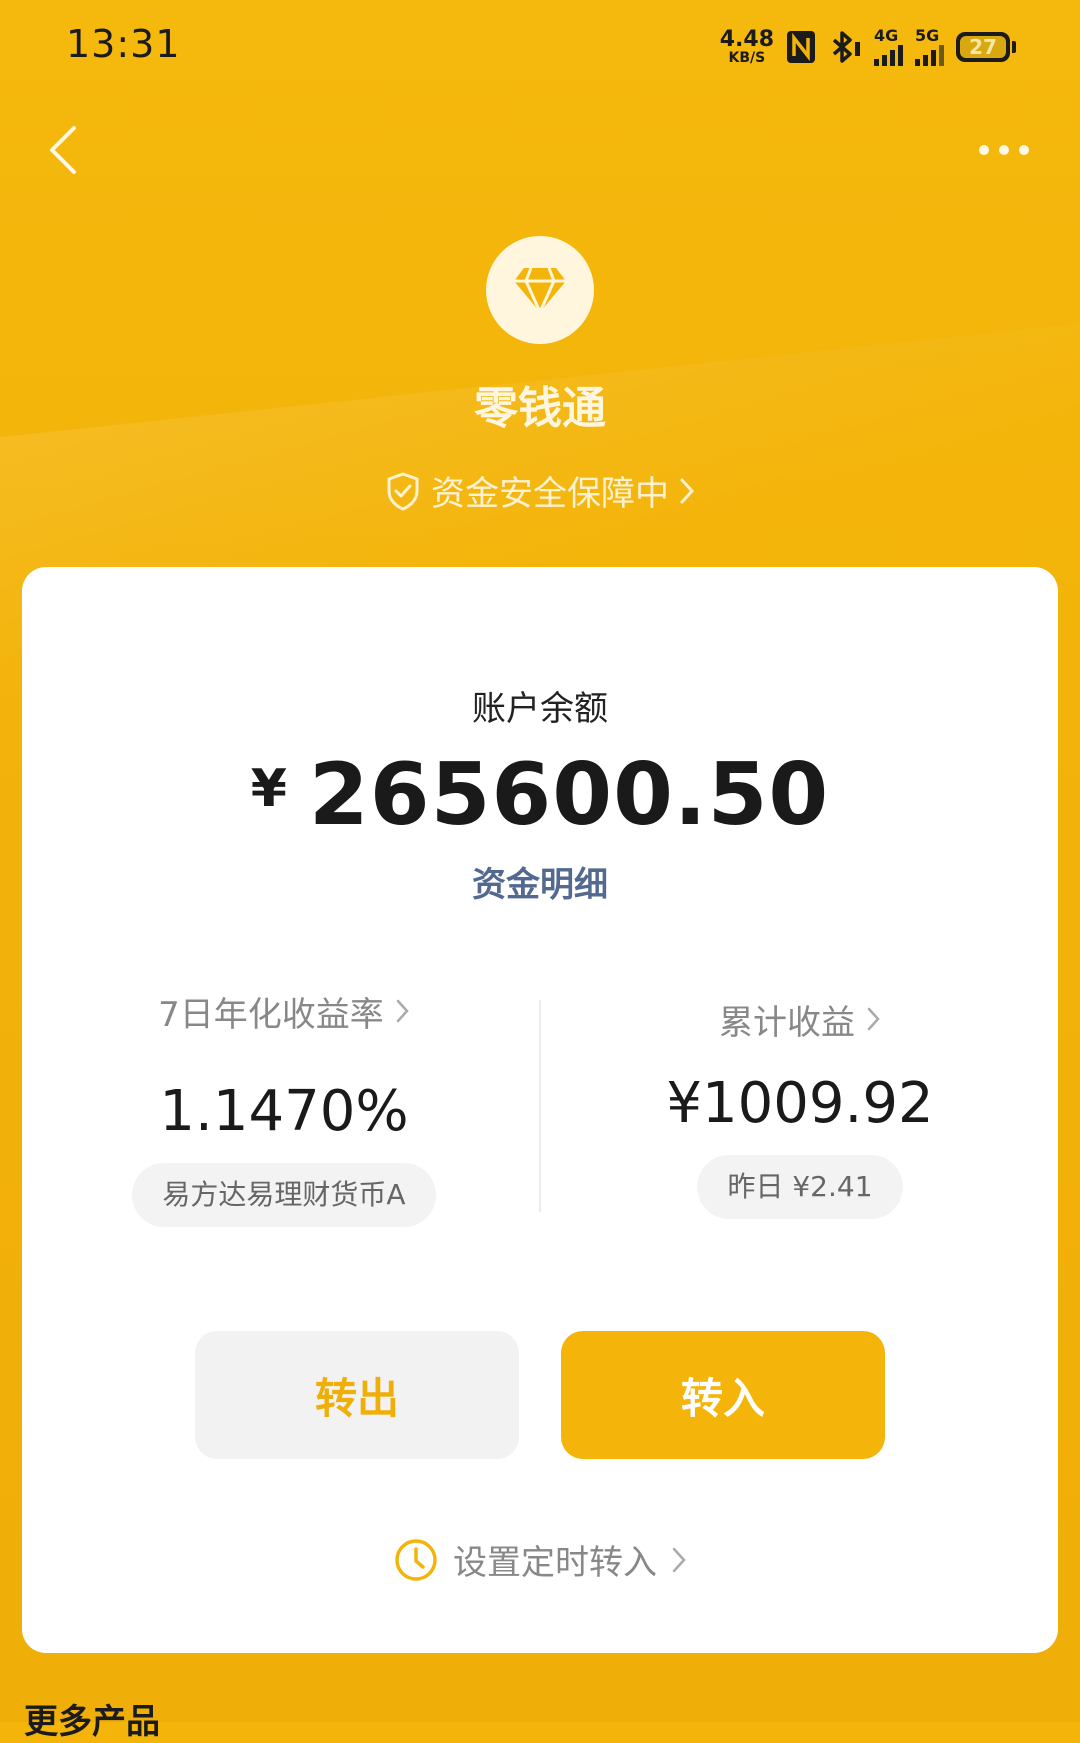 The height and width of the screenshot is (1743, 1080). I want to click on currency-symbol: ¥, so click(268, 789).